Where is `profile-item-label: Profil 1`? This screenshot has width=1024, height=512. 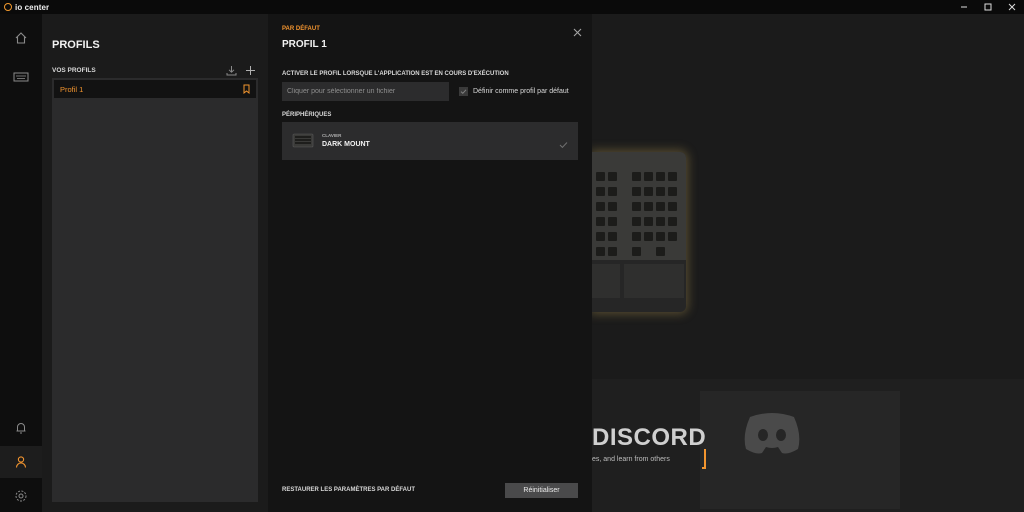 profile-item-label: Profil 1 is located at coordinates (72, 89).